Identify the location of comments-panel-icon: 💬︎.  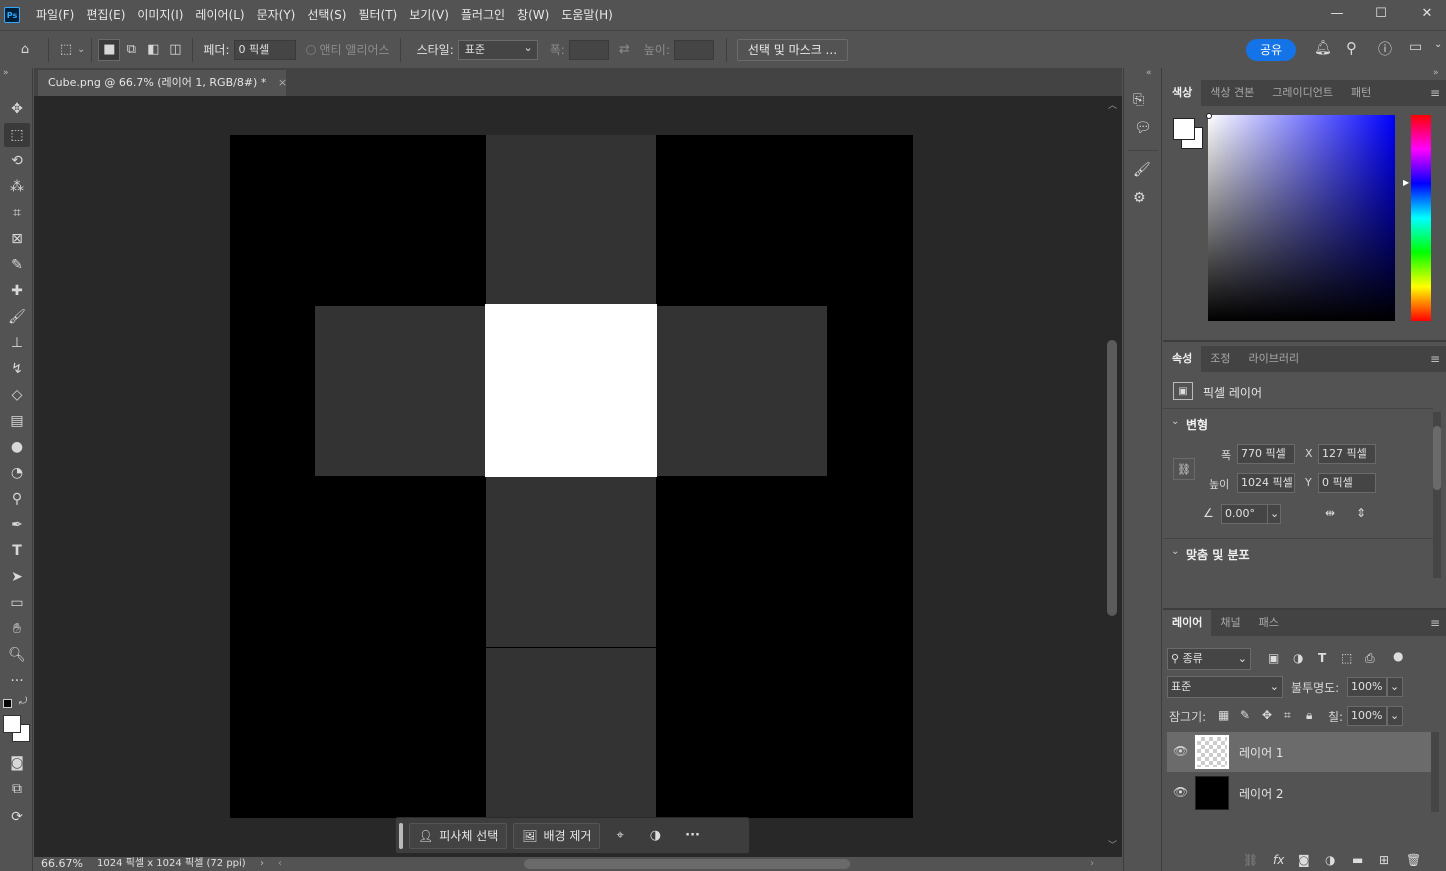
(1143, 128).